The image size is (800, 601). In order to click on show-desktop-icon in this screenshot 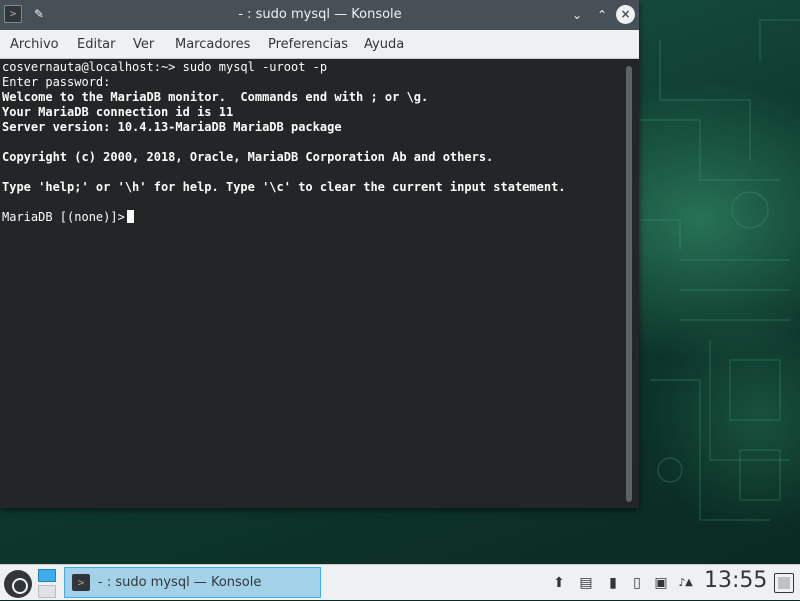, I will do `click(784, 583)`.